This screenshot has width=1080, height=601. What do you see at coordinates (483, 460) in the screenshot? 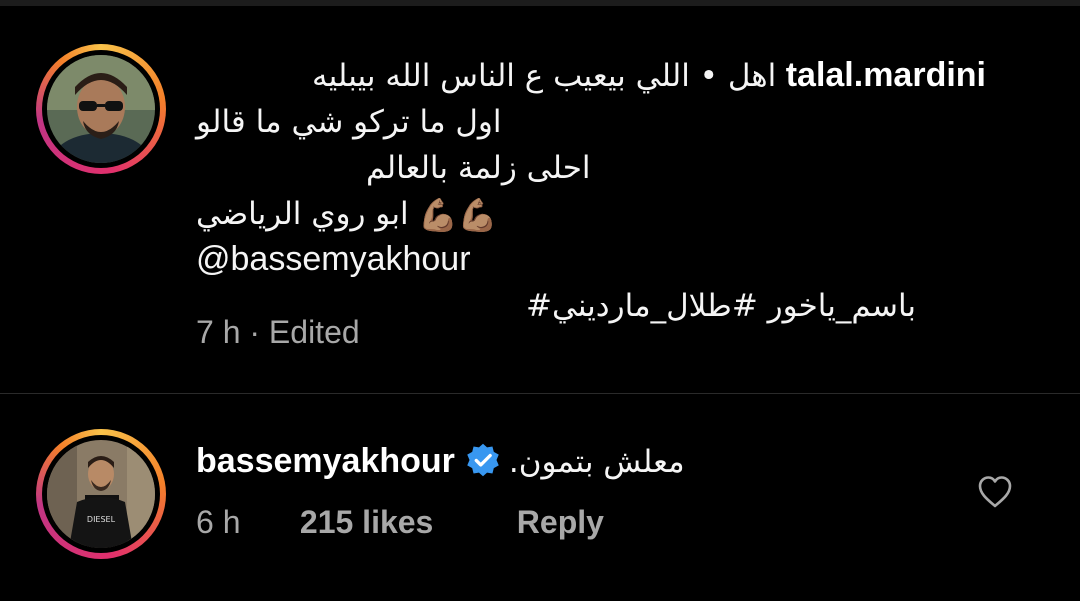
I see `verified-badge-icon` at bounding box center [483, 460].